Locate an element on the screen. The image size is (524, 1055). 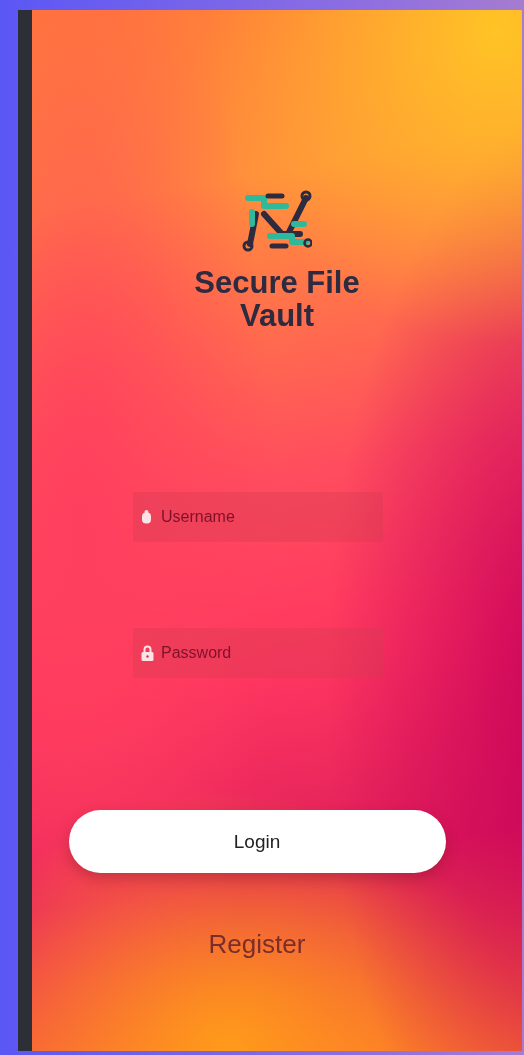
lock-icon is located at coordinates (147, 653).